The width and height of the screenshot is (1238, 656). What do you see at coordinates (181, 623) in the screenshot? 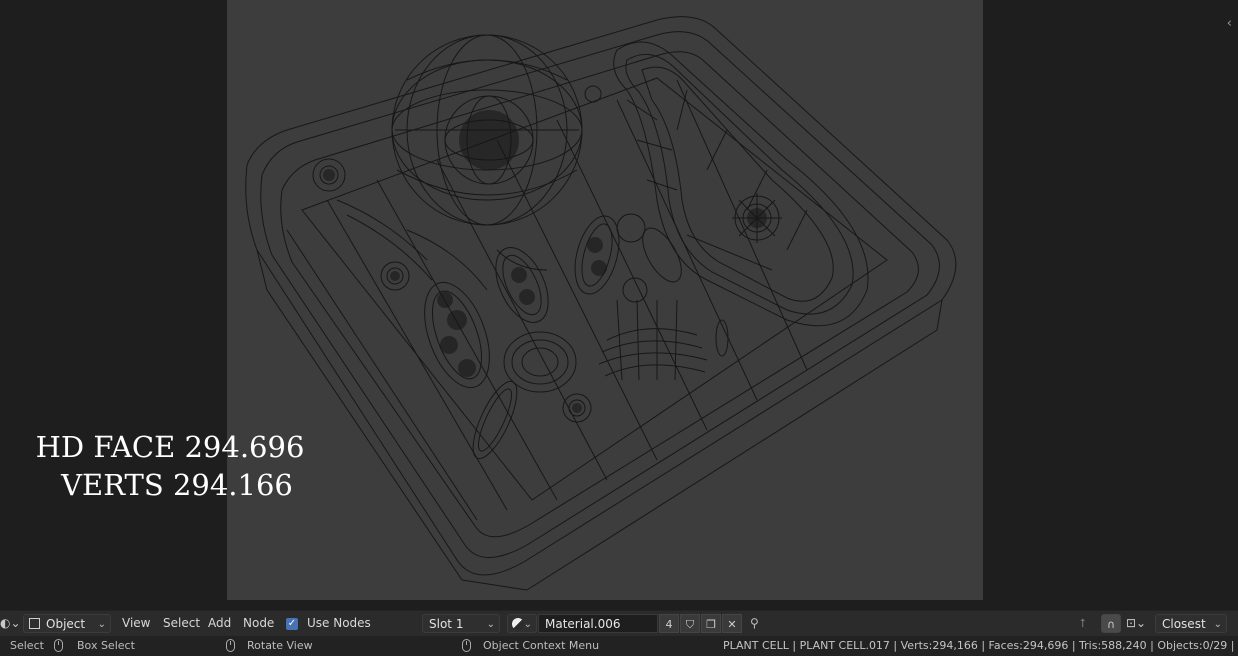
I see `menu-select: Select` at bounding box center [181, 623].